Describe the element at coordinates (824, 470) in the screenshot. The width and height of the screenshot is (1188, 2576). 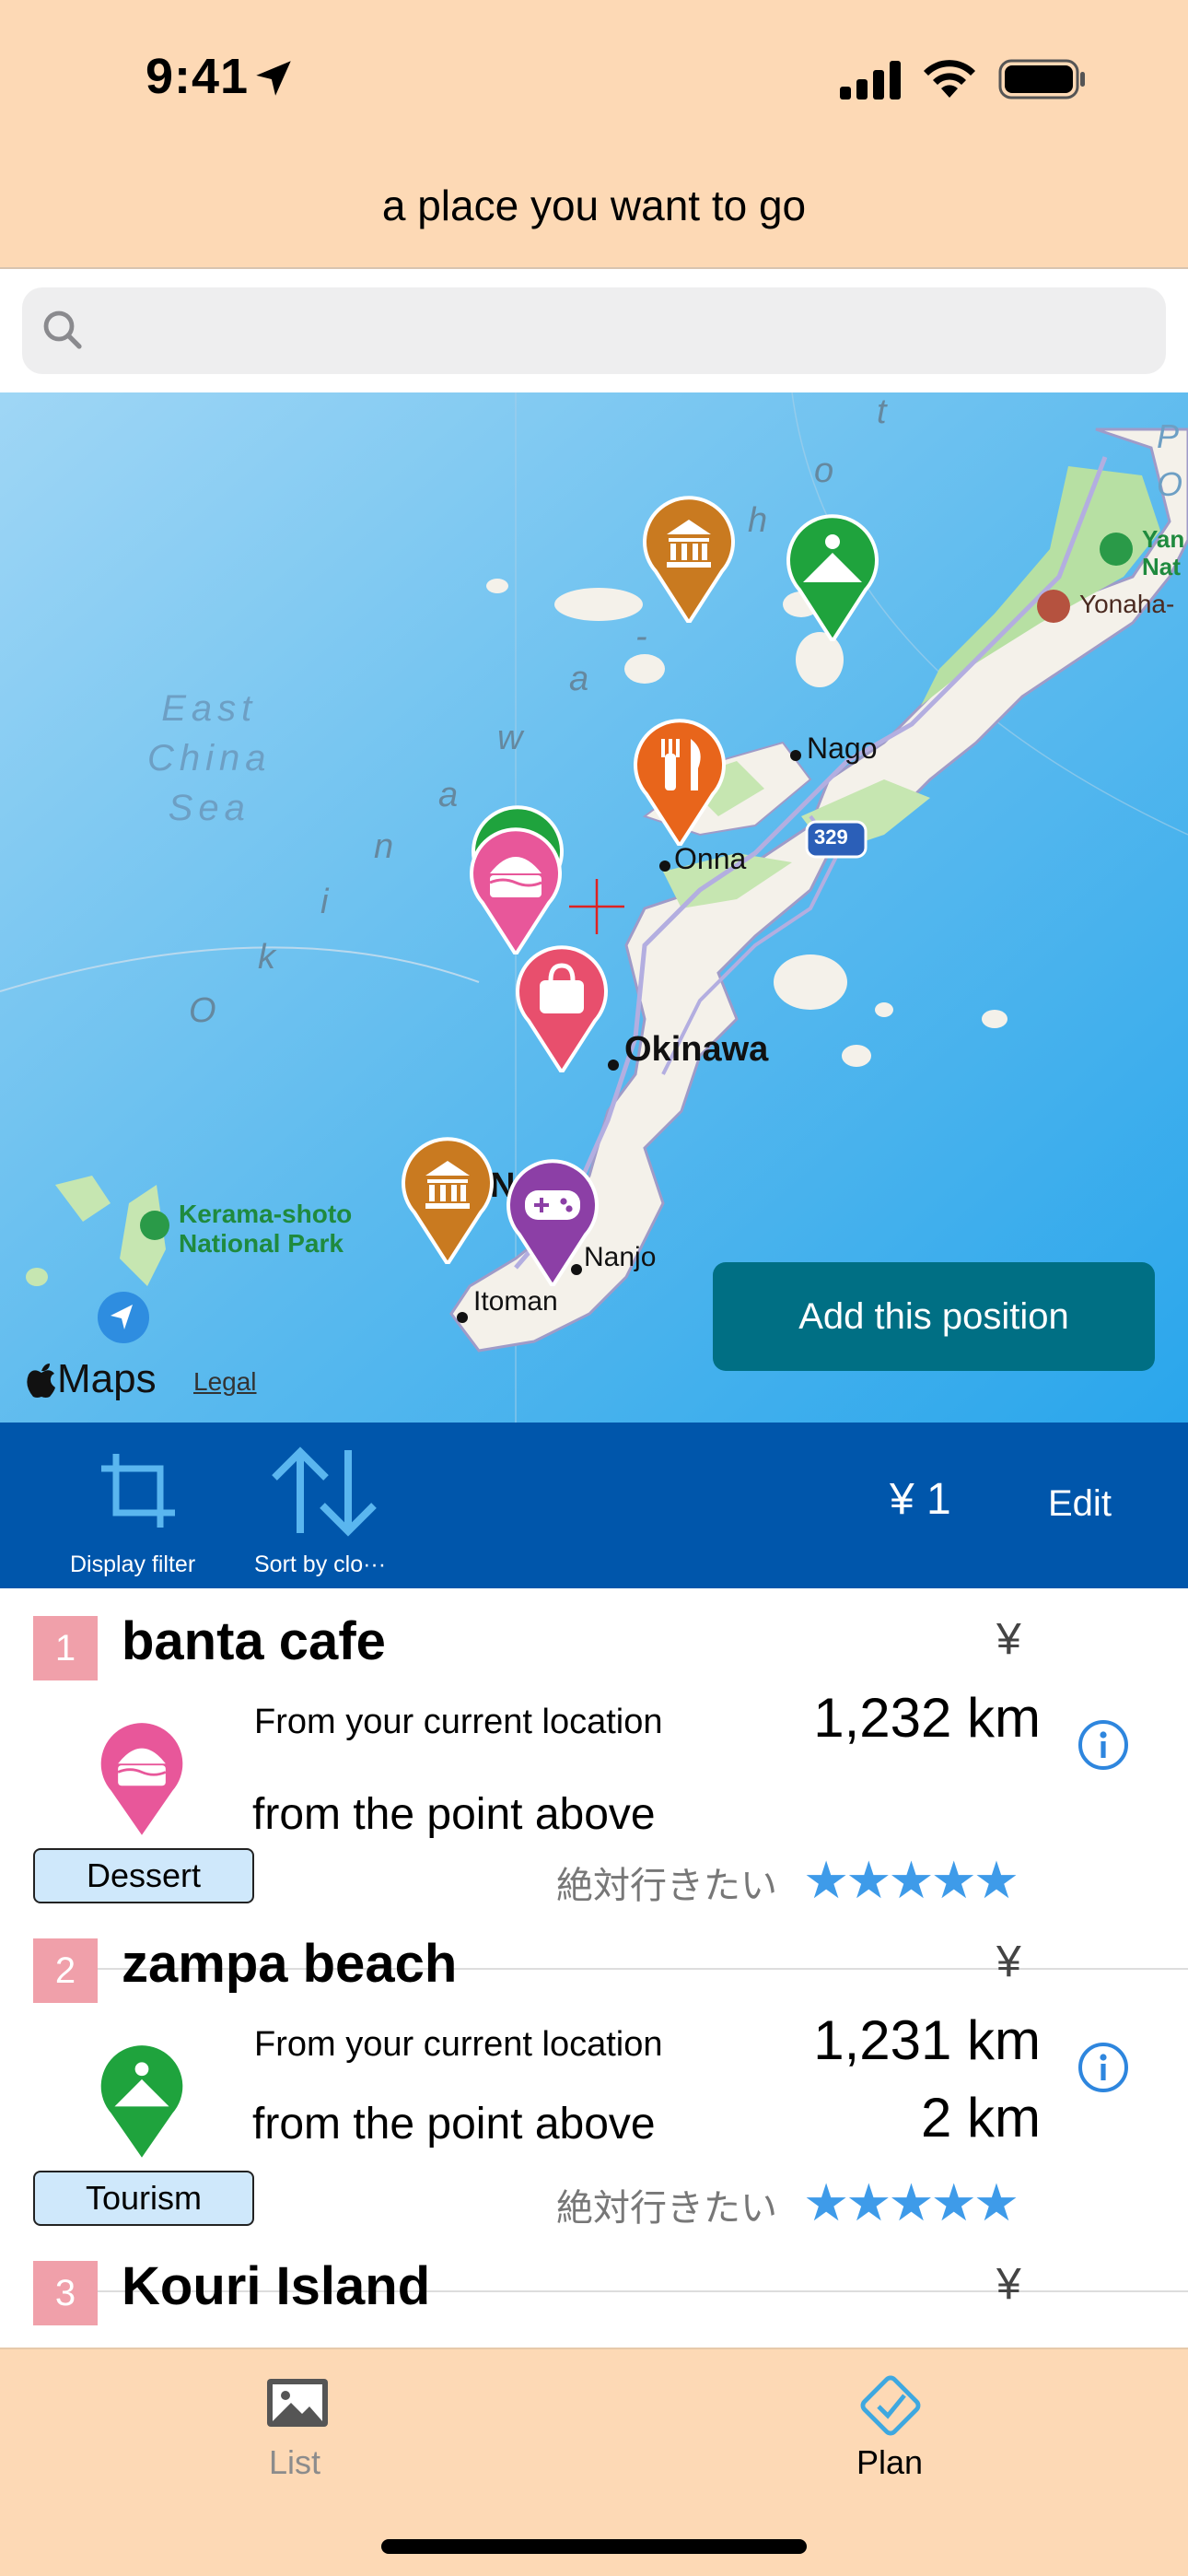
I see `arc-letter: o` at that location.